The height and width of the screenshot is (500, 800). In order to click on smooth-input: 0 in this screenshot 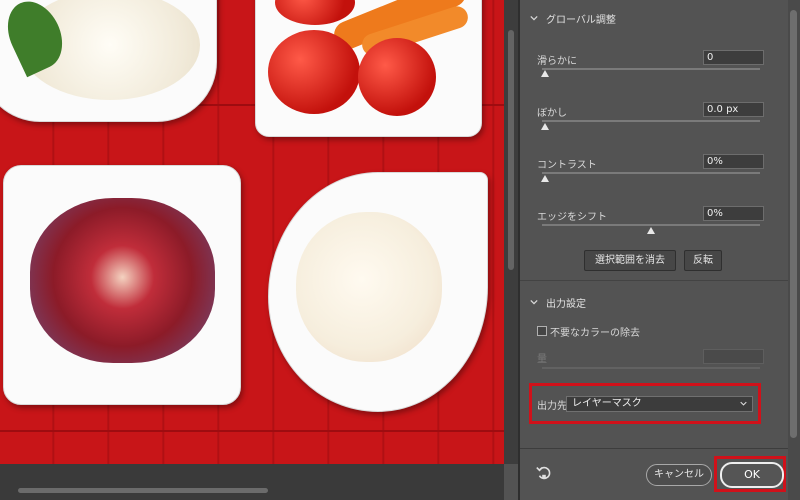, I will do `click(733, 57)`.